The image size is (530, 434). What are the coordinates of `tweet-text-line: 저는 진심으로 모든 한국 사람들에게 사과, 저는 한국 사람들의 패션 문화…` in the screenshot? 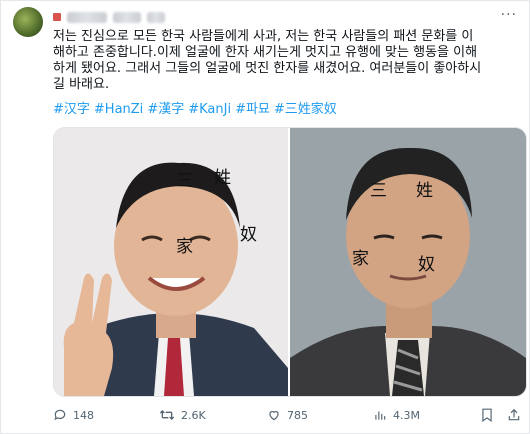 It's located at (263, 36).